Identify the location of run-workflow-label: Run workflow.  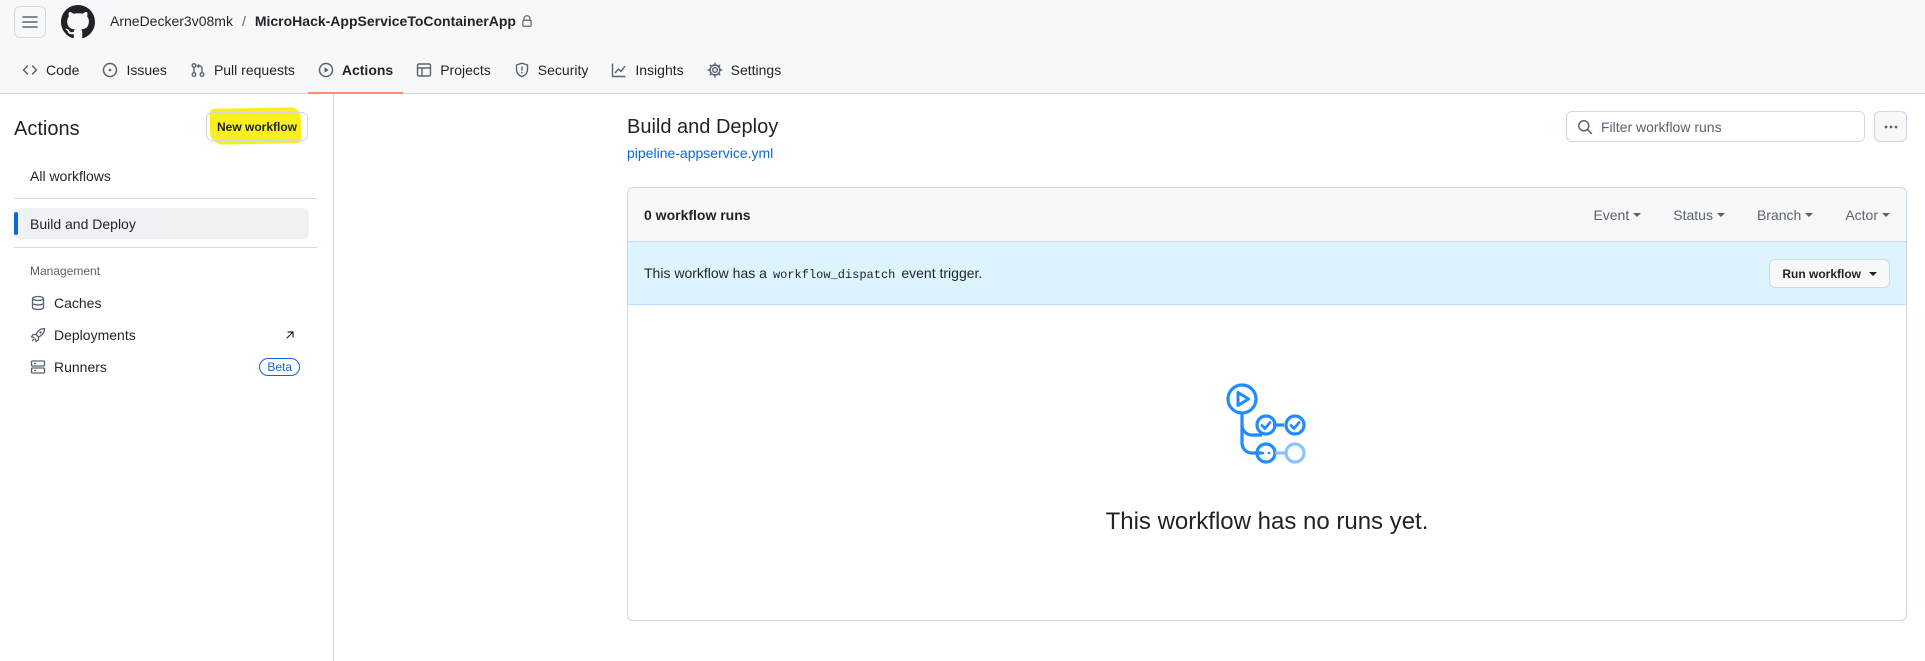
(1821, 273).